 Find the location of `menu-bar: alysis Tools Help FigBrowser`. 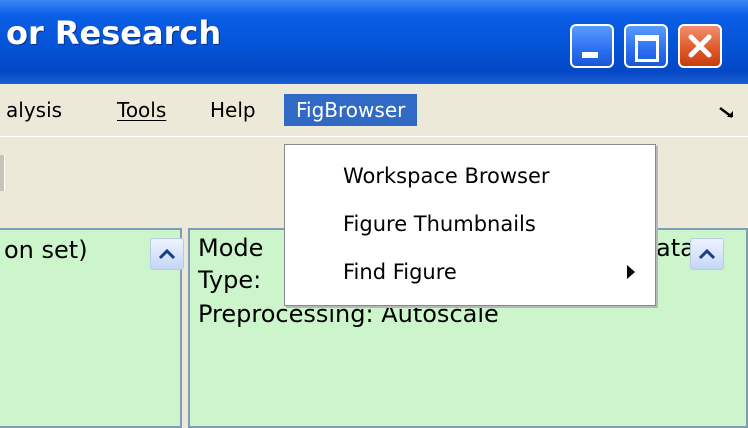

menu-bar: alysis Tools Help FigBrowser is located at coordinates (374, 110).